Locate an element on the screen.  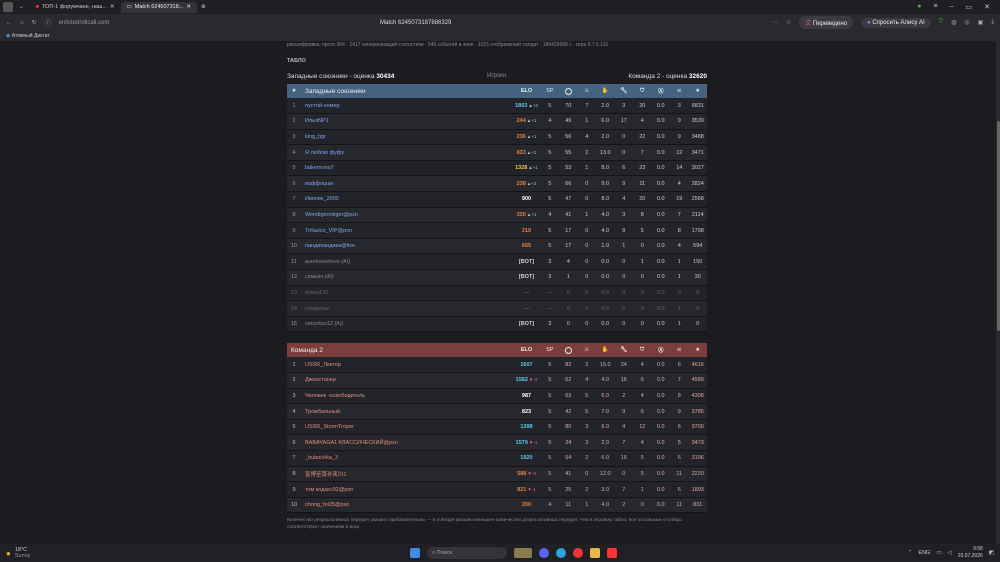
player-name-link: Иволек_2000 is located at coordinates (407, 199).